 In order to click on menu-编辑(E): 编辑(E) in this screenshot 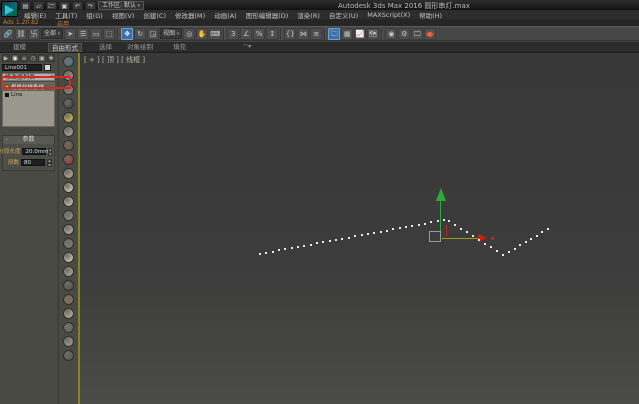, I will do `click(35, 15)`.